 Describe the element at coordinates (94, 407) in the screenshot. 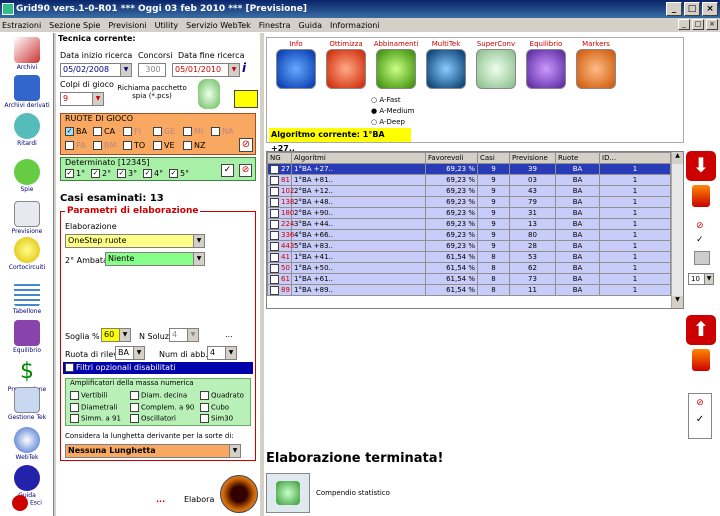

I see `ampl-diametrali: Diametrali` at that location.